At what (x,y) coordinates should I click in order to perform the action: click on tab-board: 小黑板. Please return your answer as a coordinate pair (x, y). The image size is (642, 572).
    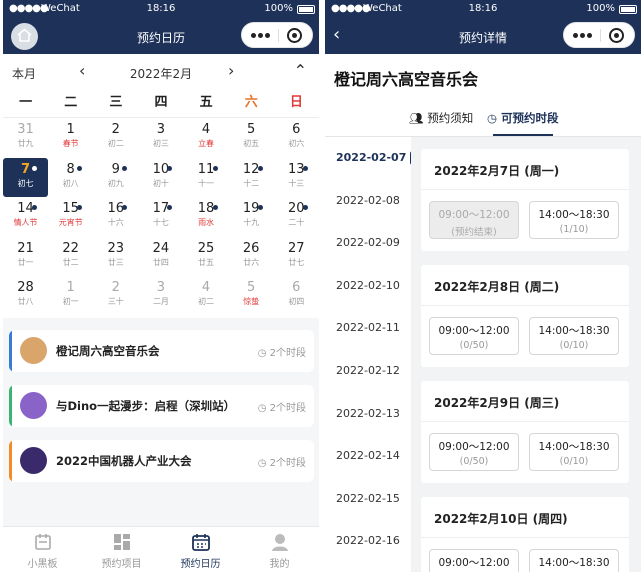
    Looking at the image, I should click on (42, 549).